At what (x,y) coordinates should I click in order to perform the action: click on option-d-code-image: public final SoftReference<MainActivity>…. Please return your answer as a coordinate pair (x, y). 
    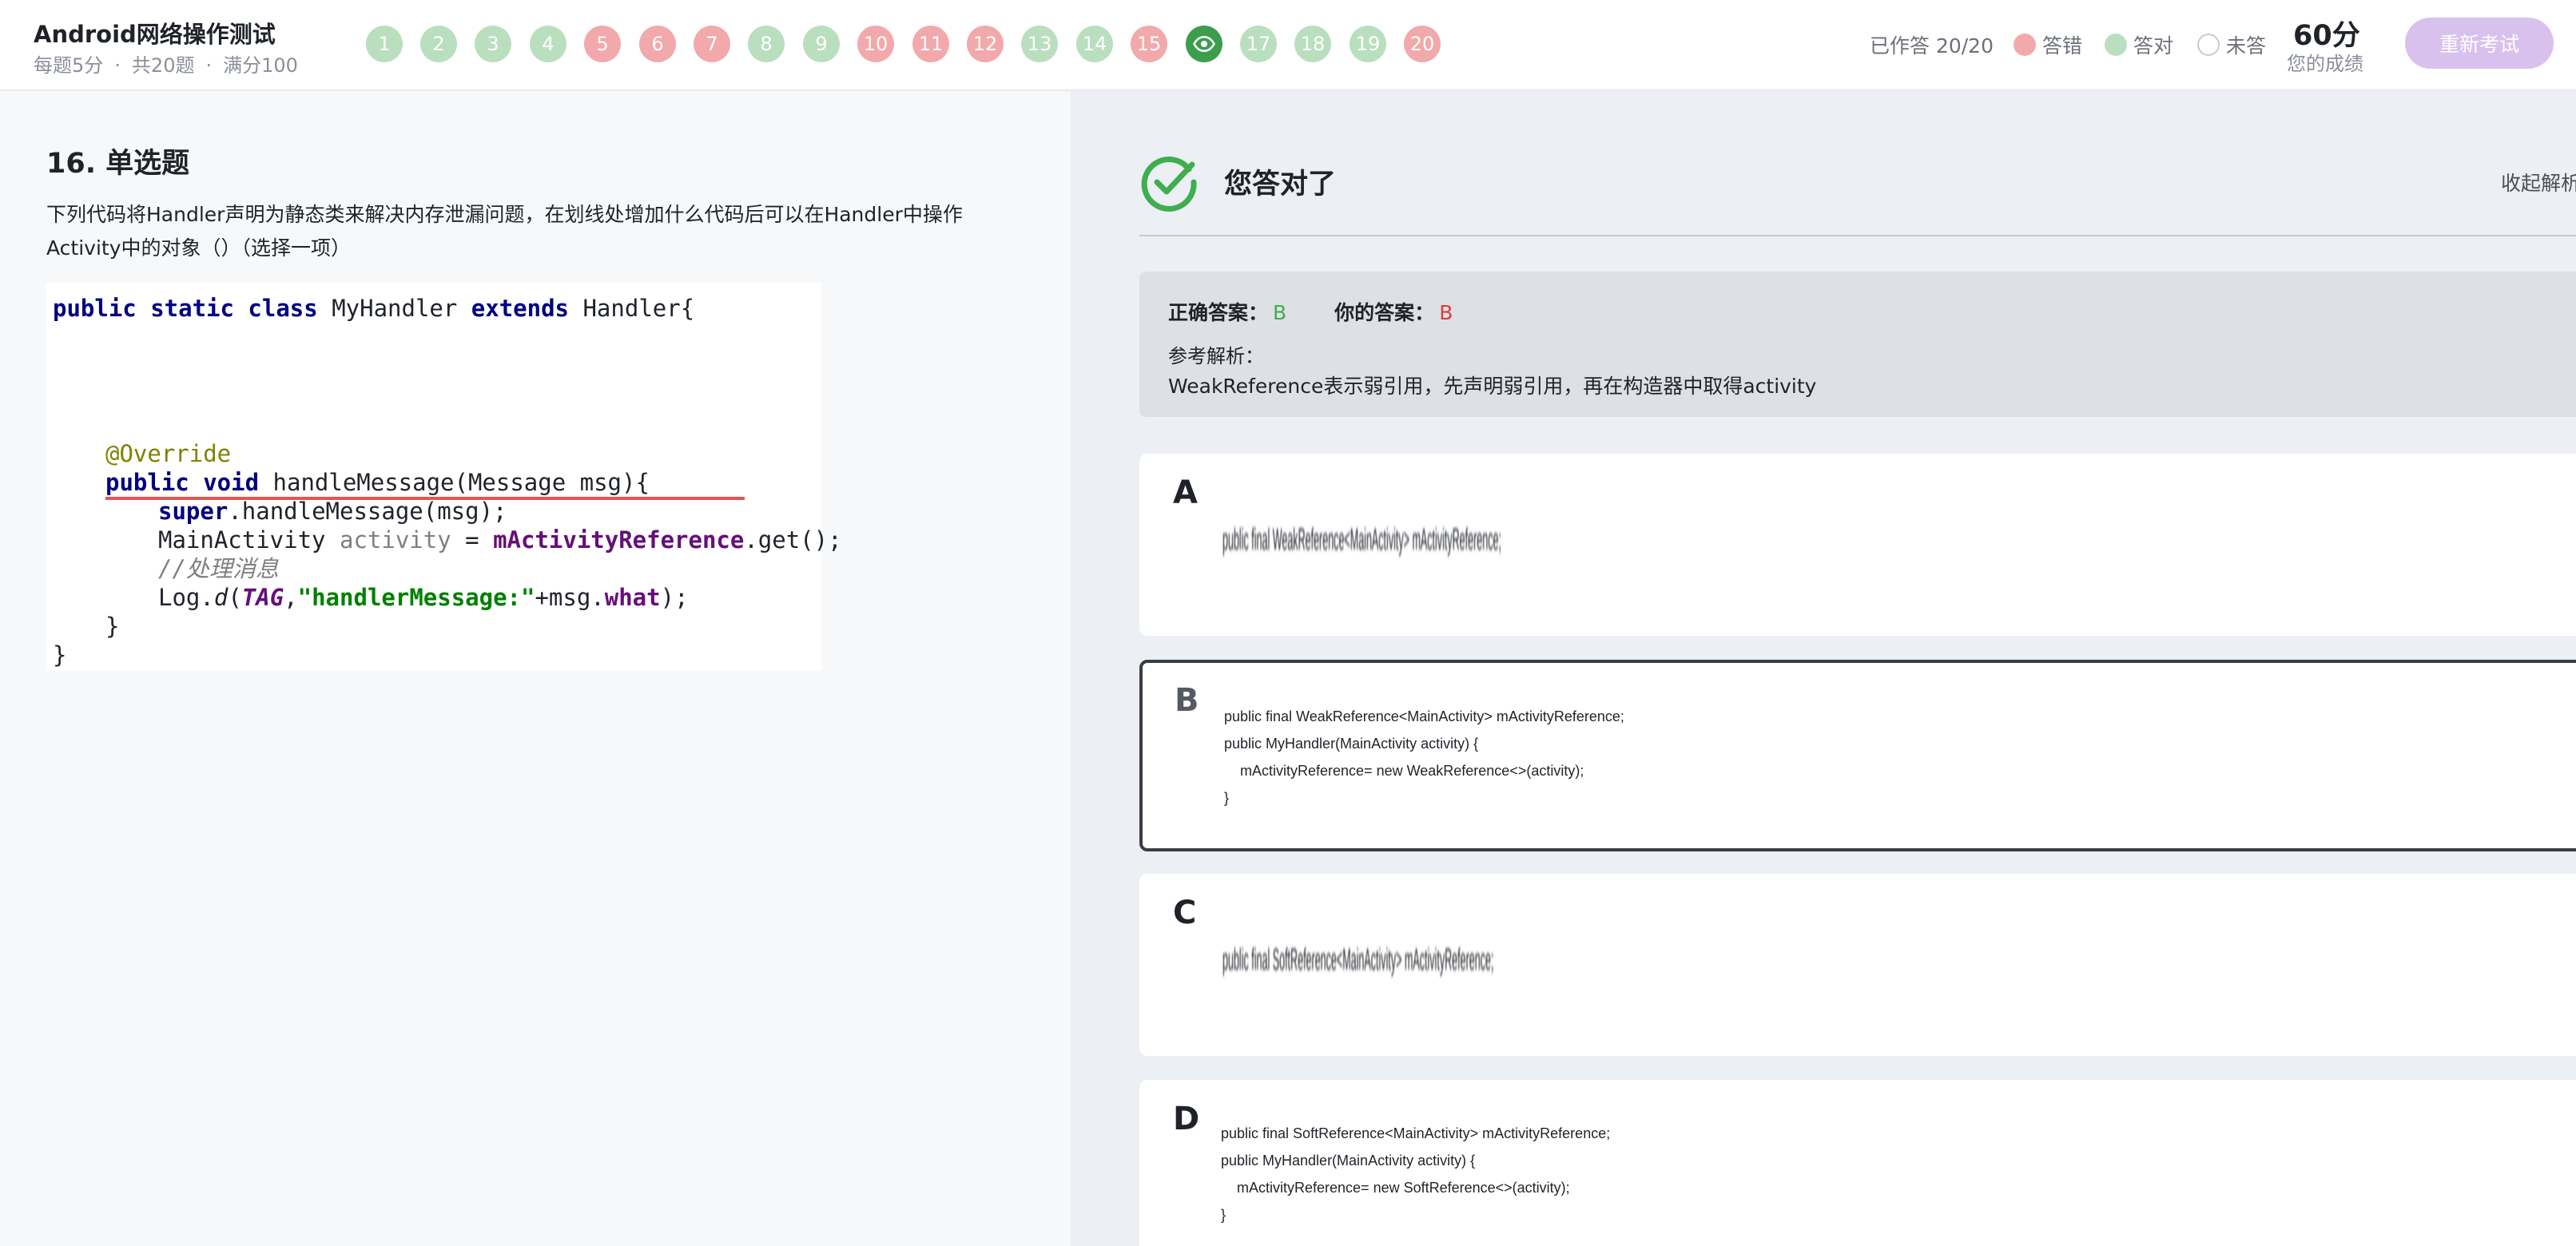
    Looking at the image, I should click on (1415, 1174).